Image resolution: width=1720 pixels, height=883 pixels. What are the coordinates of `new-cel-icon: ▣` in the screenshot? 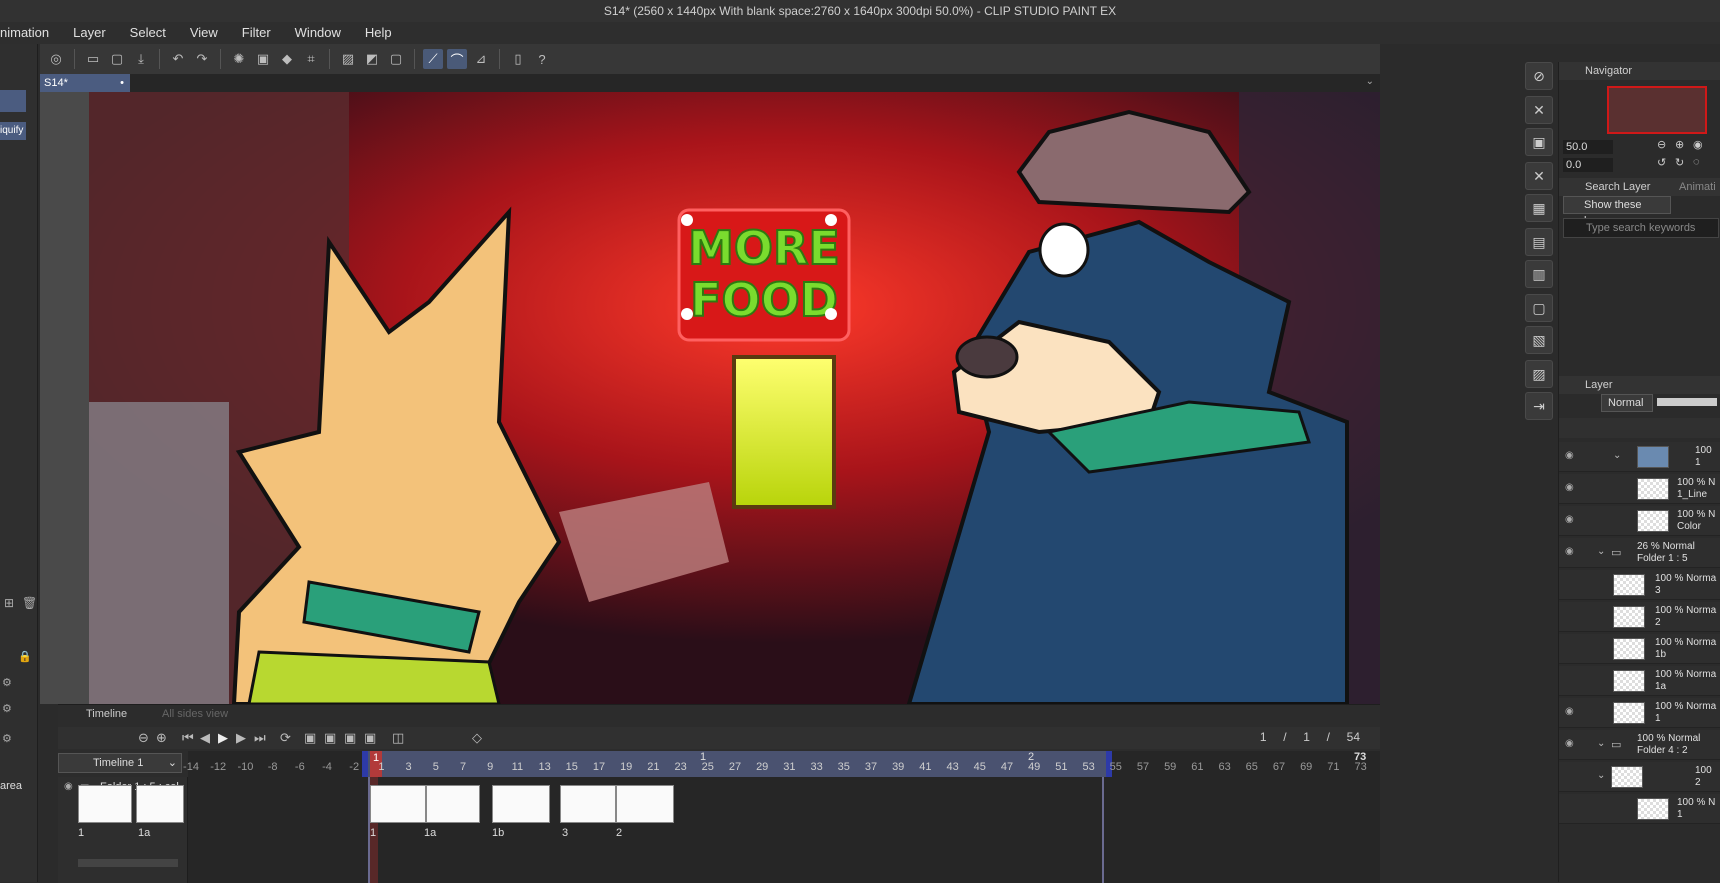 It's located at (310, 738).